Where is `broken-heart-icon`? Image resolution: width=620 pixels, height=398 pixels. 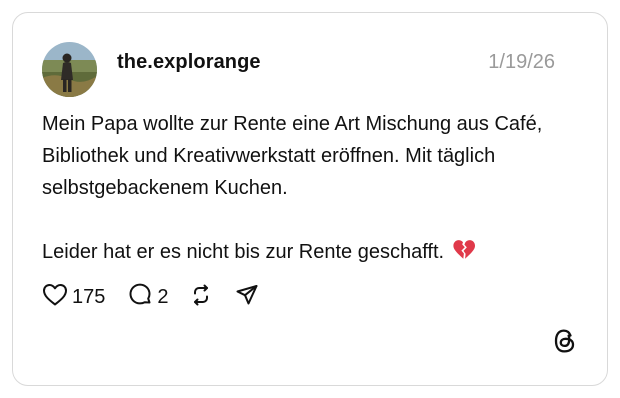 broken-heart-icon is located at coordinates (464, 255).